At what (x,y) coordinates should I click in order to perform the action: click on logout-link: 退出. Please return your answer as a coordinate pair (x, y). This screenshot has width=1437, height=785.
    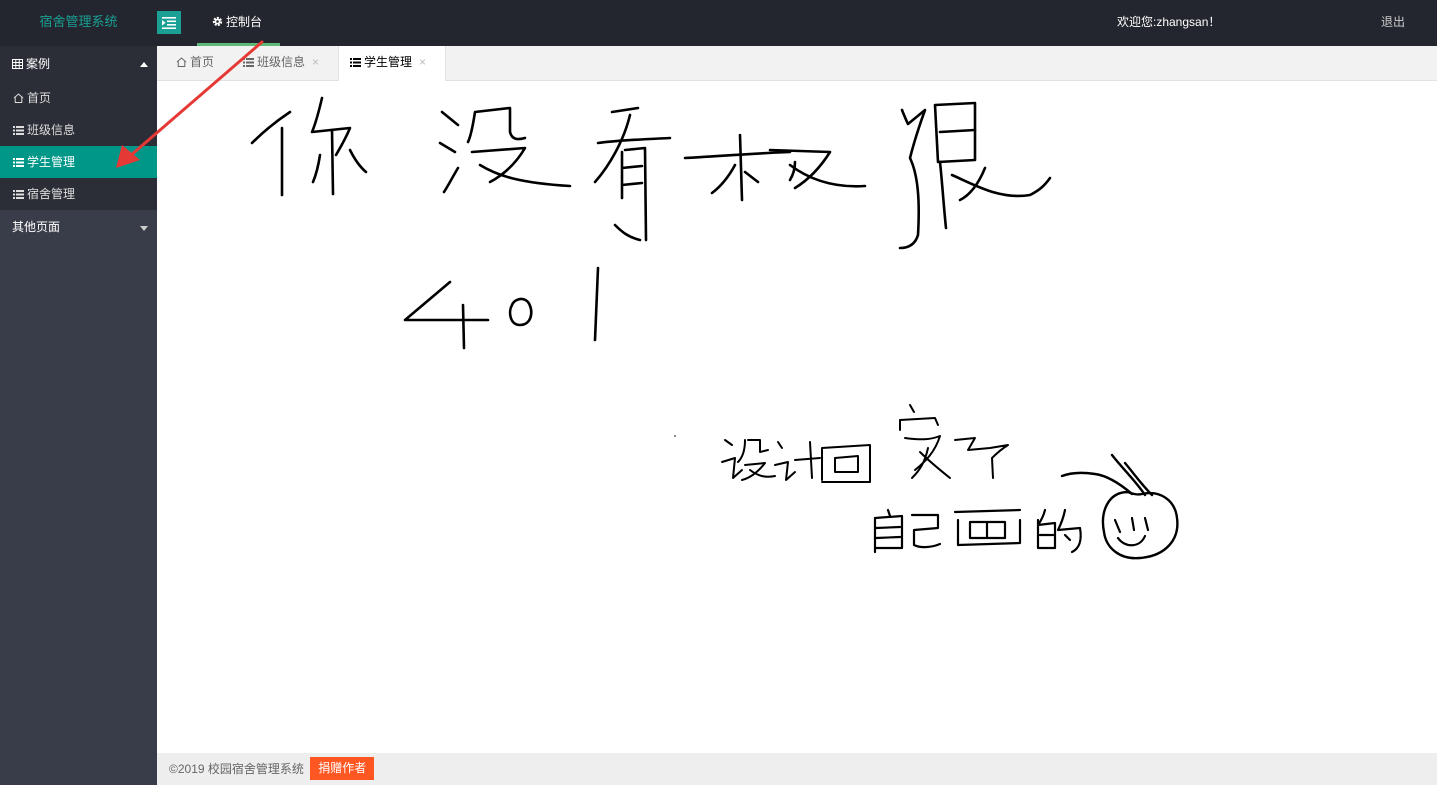
    Looking at the image, I should click on (1393, 23).